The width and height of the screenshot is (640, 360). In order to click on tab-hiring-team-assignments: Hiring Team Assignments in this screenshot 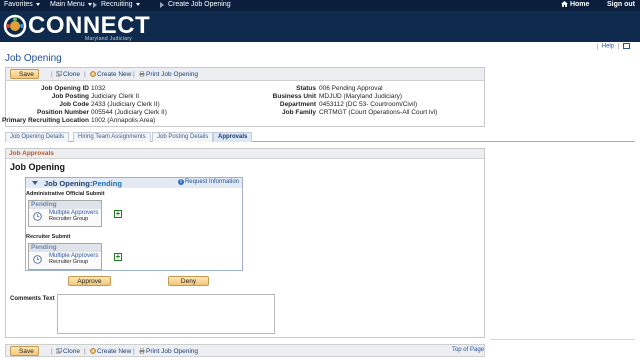, I will do `click(112, 137)`.